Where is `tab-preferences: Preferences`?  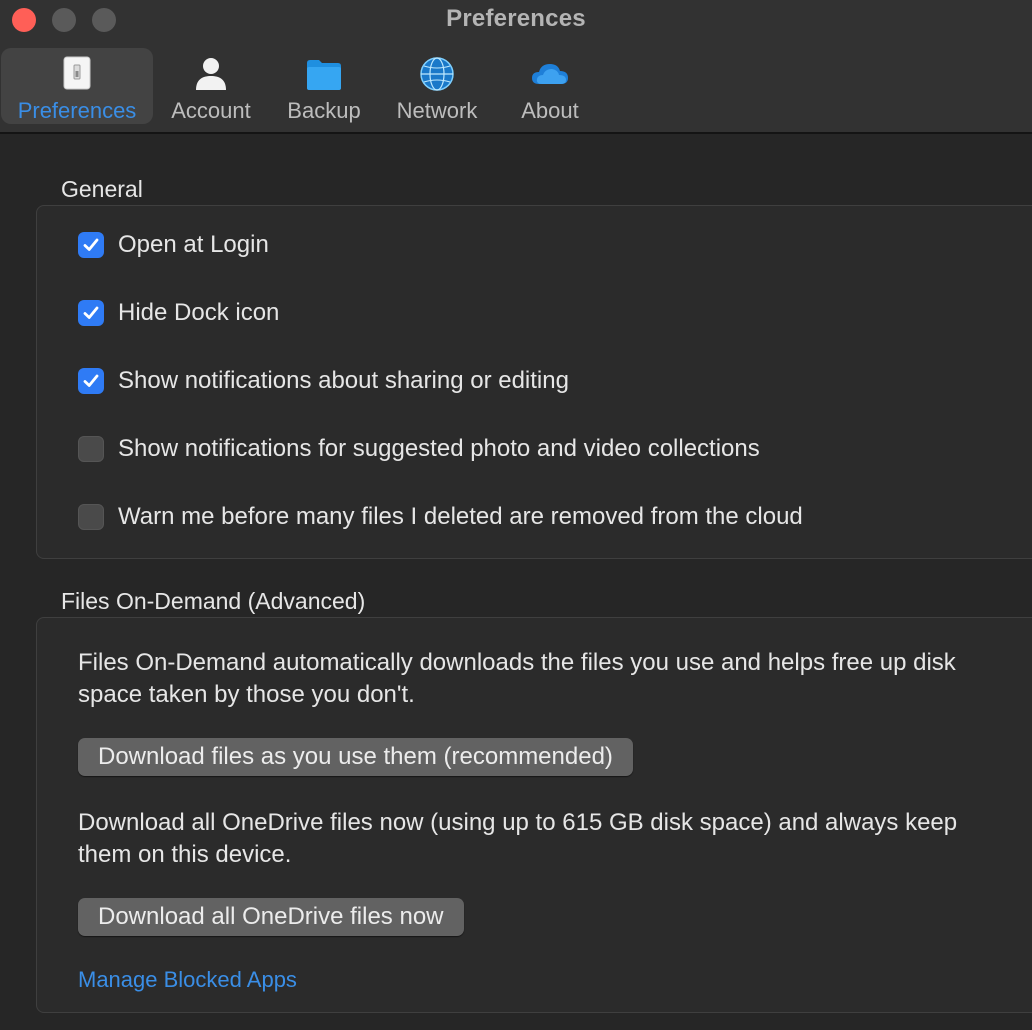 tab-preferences: Preferences is located at coordinates (77, 86).